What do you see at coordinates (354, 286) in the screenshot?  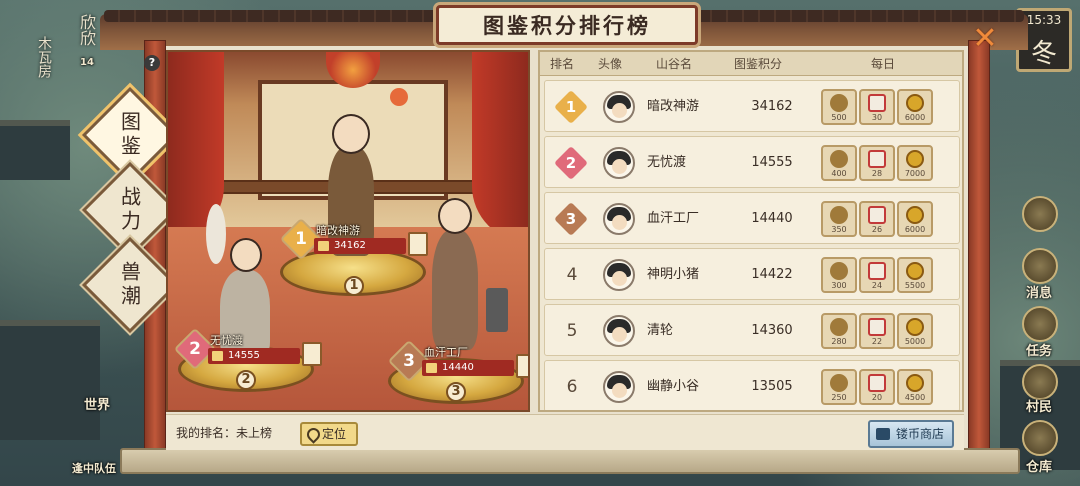 I see `podium-first-rank: 1` at bounding box center [354, 286].